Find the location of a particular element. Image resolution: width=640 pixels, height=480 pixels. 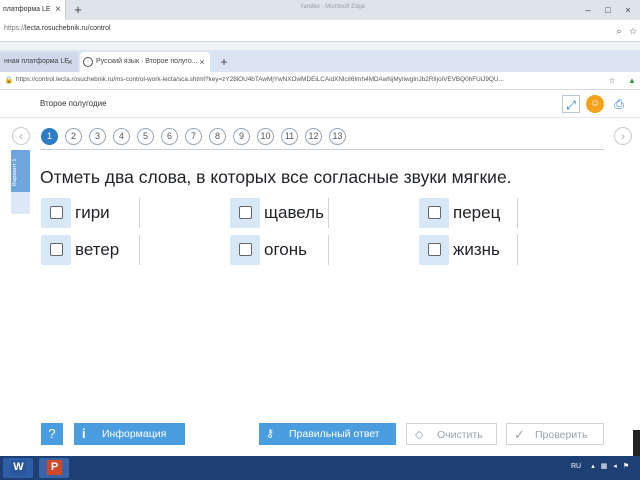

answer-option: жизнь is located at coordinates (468, 250).